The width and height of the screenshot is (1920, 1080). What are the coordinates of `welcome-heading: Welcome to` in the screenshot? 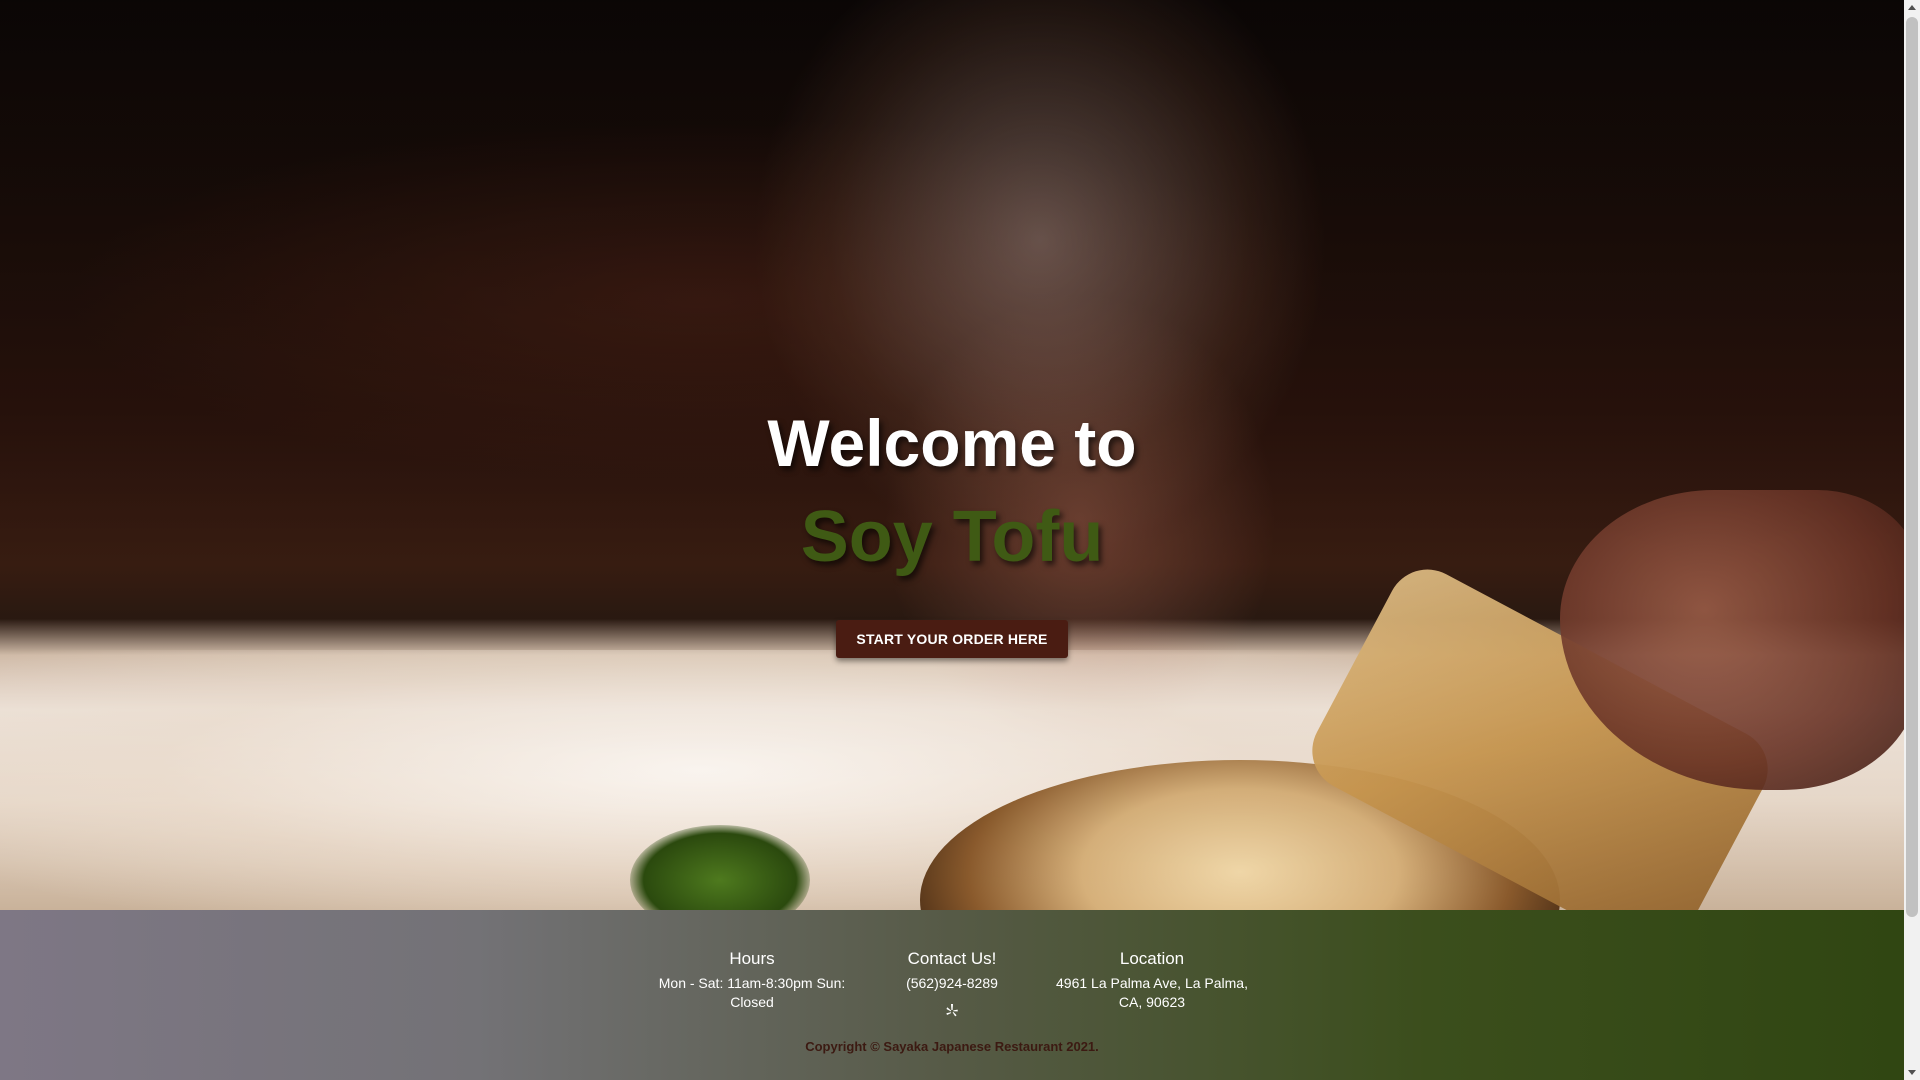 It's located at (952, 443).